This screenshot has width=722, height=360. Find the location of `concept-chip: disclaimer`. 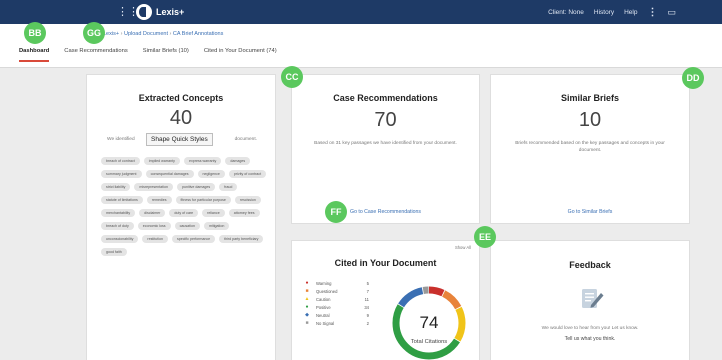

concept-chip: disclaimer is located at coordinates (152, 213).